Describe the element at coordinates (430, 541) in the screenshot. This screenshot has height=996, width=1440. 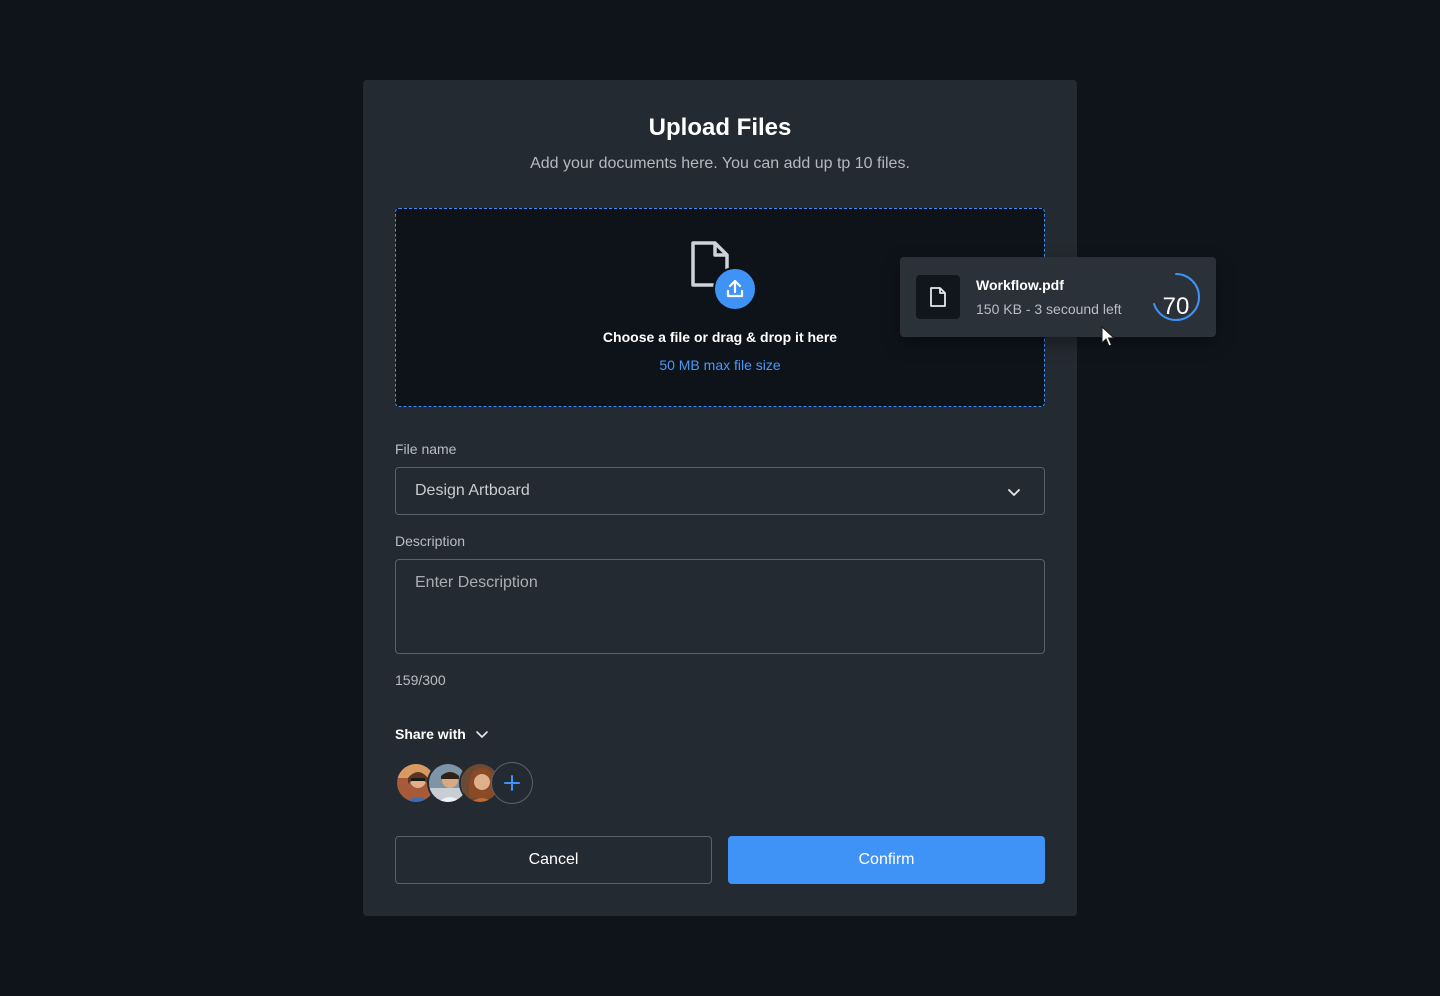
I see `description-label: Description` at that location.